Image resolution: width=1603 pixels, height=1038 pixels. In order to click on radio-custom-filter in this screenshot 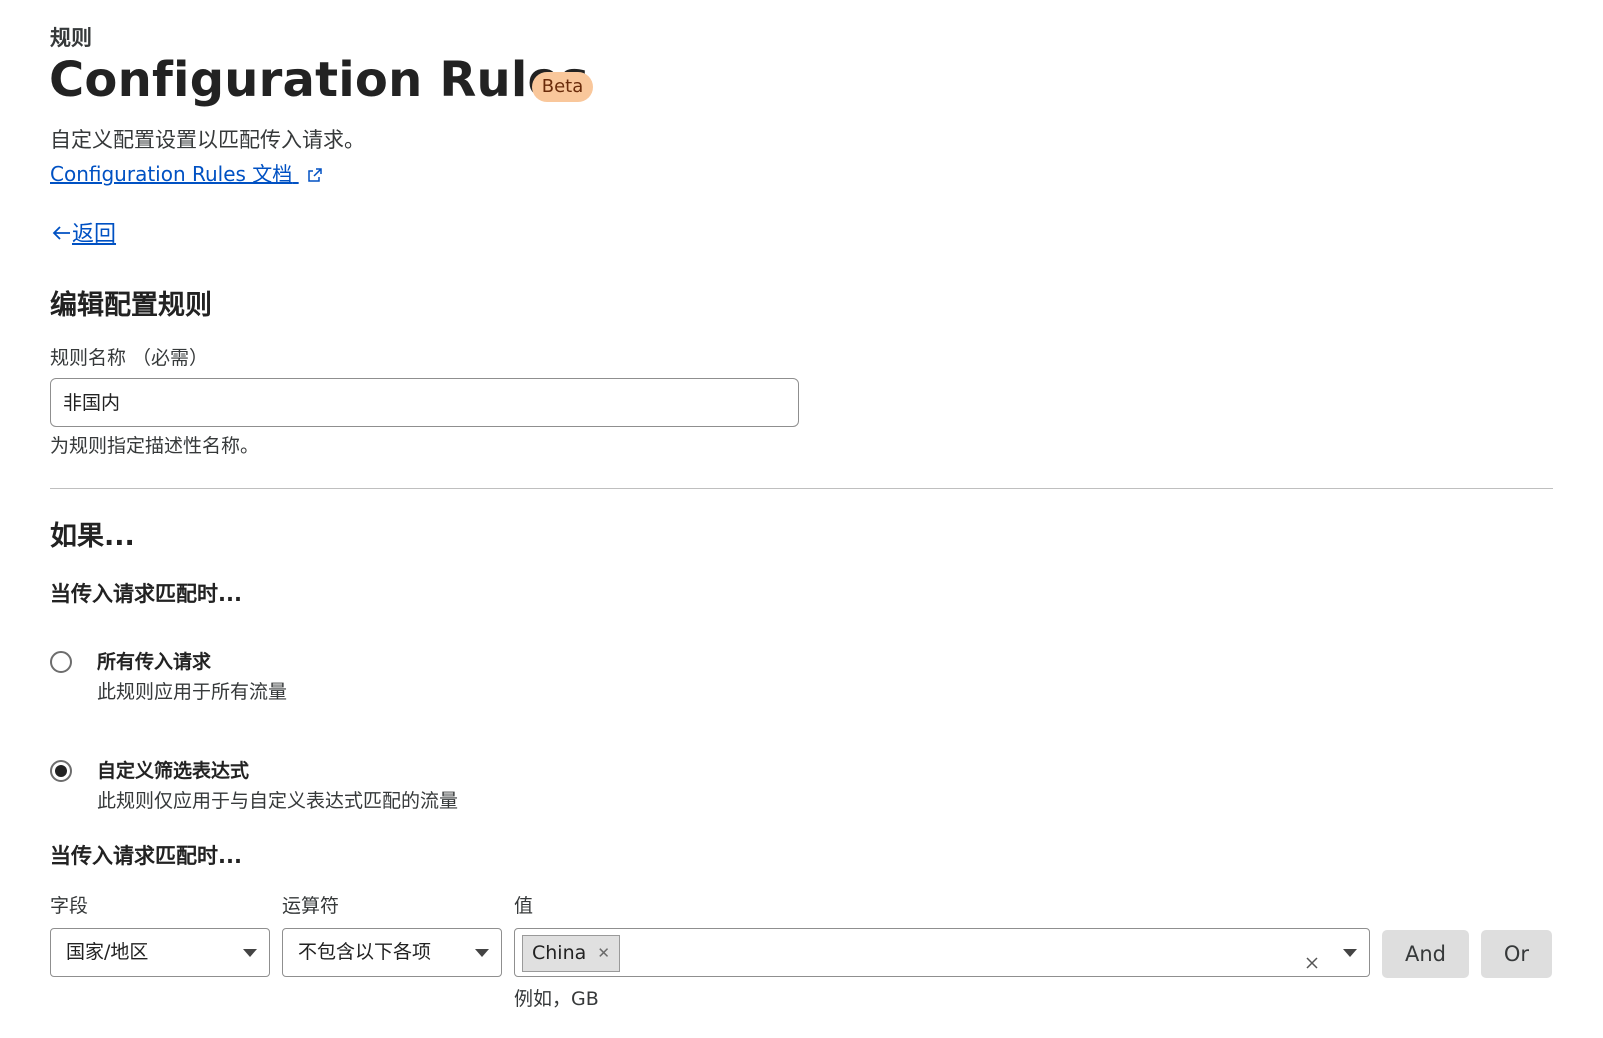, I will do `click(61, 771)`.